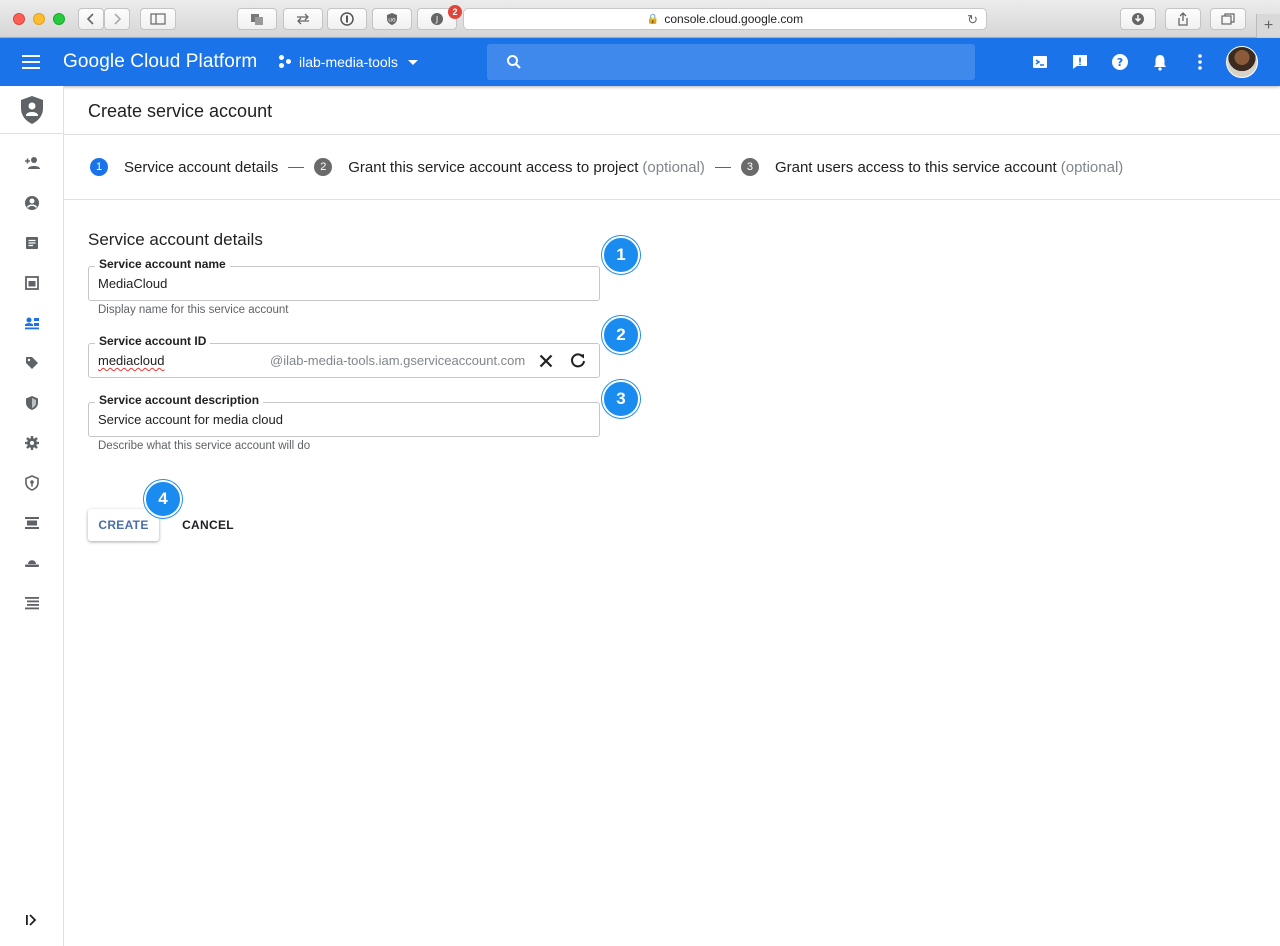  I want to click on callout-badge-3: 3, so click(621, 399).